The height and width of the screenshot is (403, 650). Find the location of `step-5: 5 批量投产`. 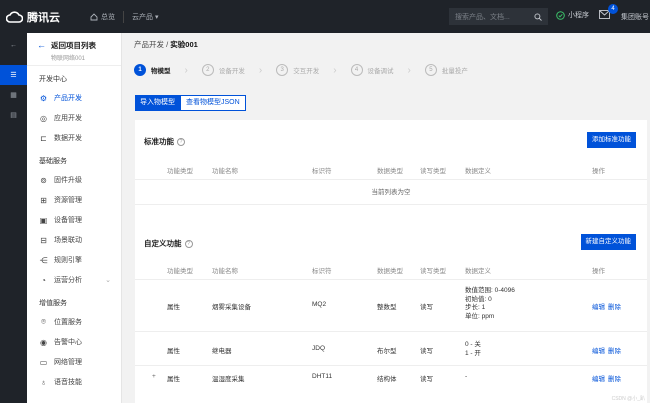

step-5: 5 批量投产 is located at coordinates (446, 70).